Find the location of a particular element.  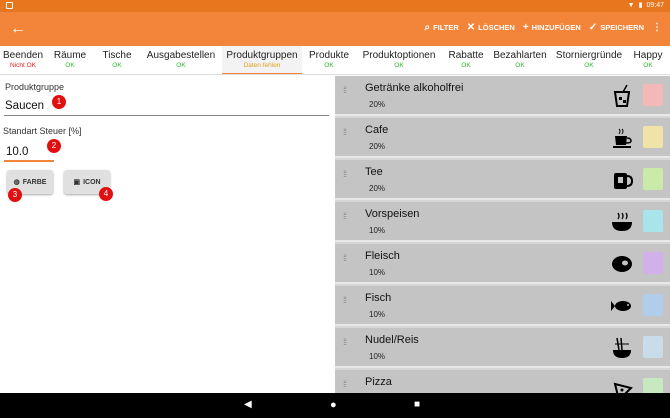

group-name: Fisch is located at coordinates (378, 298).